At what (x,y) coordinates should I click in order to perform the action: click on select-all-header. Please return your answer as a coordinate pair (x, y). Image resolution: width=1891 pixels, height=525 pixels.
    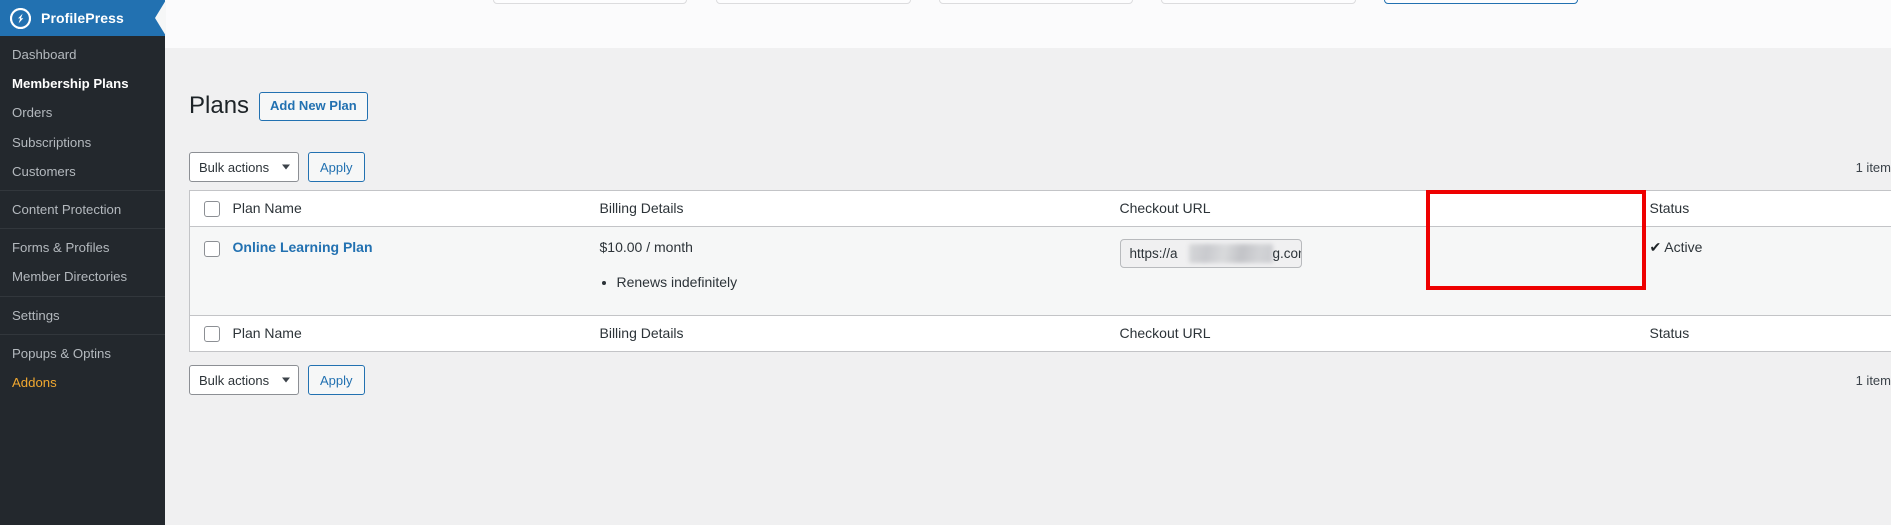
    Looking at the image, I should click on (211, 209).